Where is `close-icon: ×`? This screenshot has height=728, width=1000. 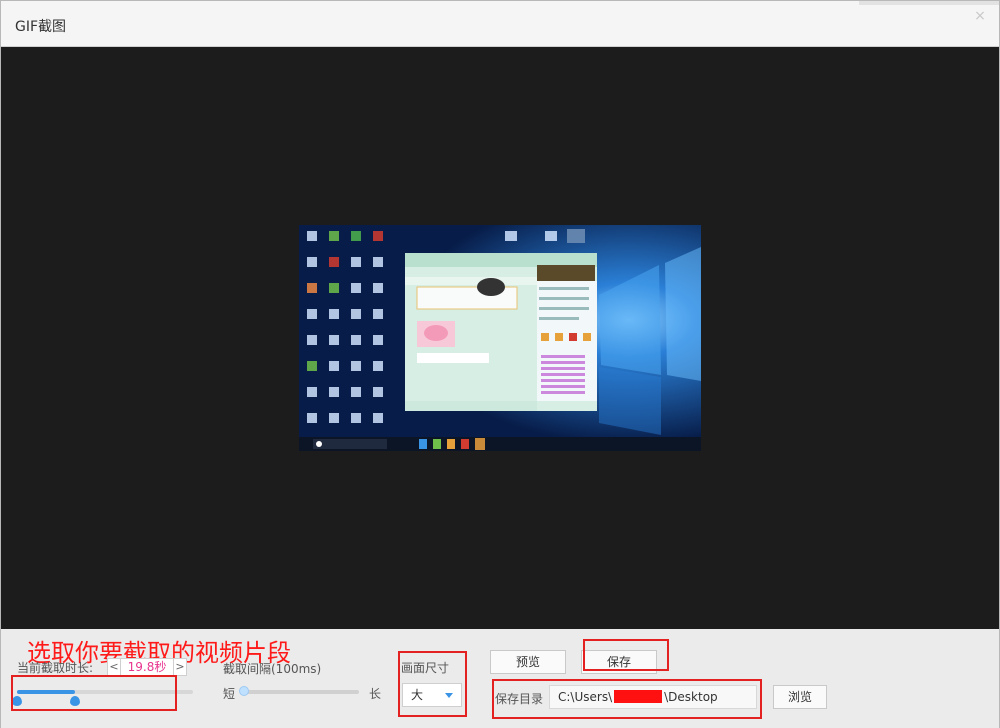 close-icon: × is located at coordinates (980, 16).